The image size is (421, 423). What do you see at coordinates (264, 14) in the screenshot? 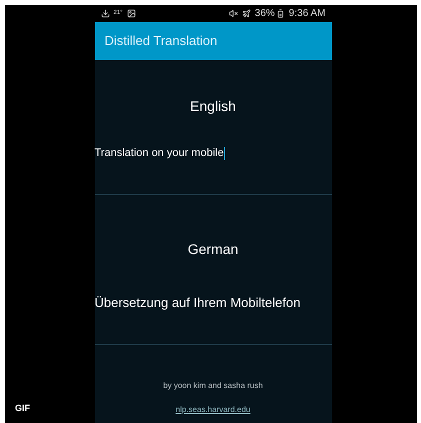
I see `battery-text: 36%` at bounding box center [264, 14].